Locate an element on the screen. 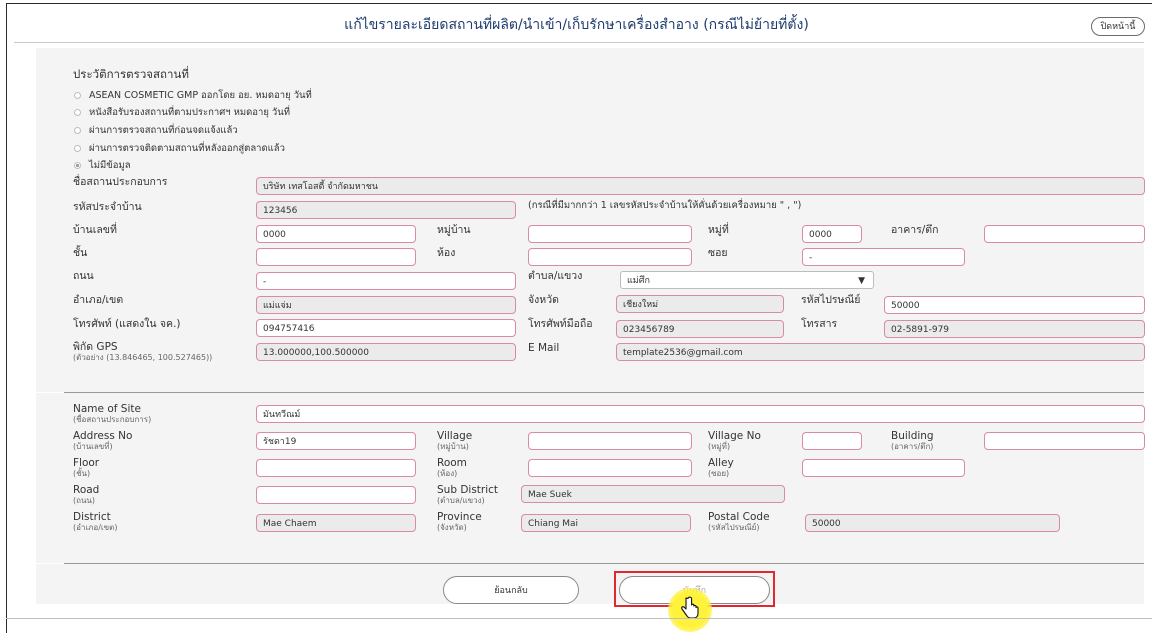 This screenshot has width=1153, height=634. fax-label: โทรสาร is located at coordinates (819, 324).